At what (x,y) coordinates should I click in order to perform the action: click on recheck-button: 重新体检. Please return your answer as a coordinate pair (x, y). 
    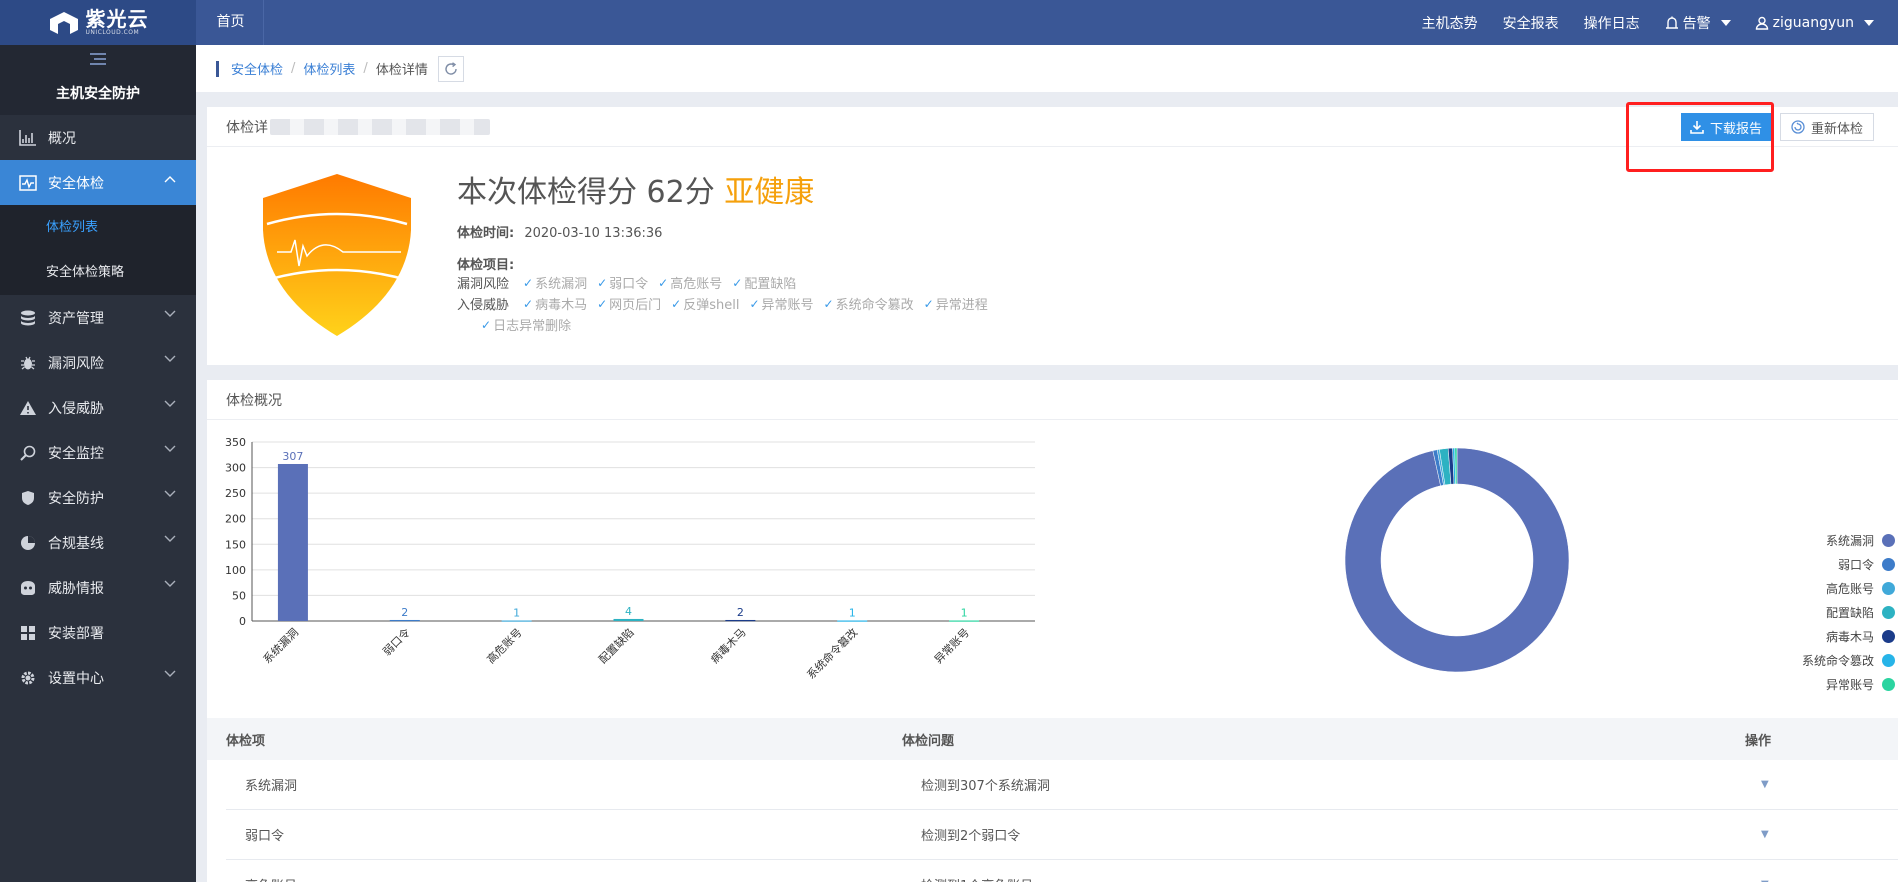
    Looking at the image, I should click on (1827, 127).